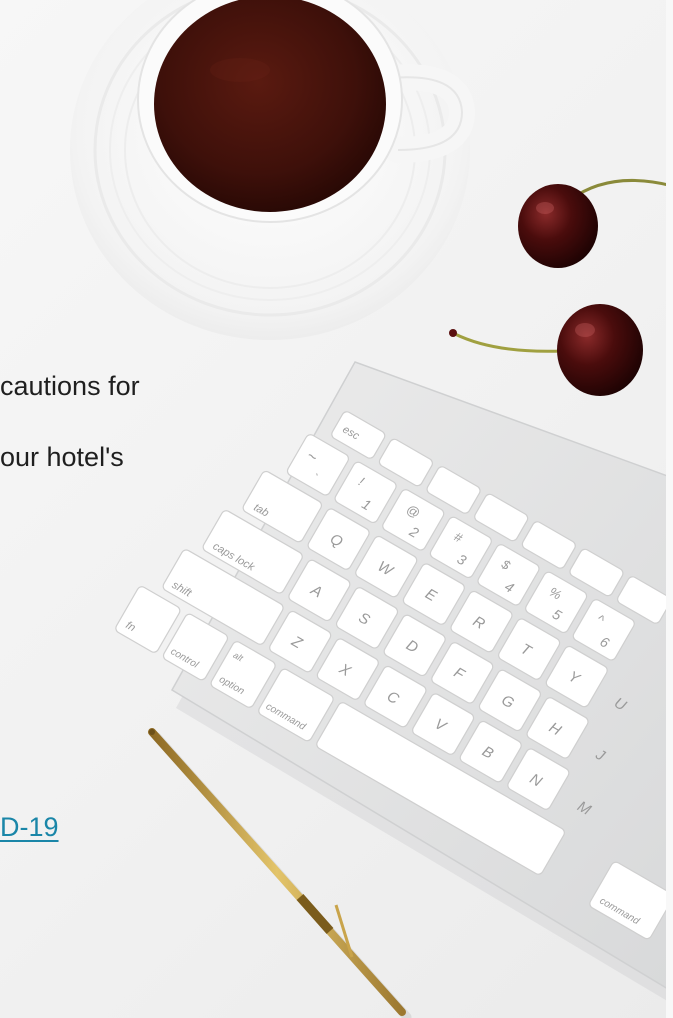 This screenshot has height=1018, width=673. What do you see at coordinates (29, 827) in the screenshot?
I see `covid-19-link: D-19` at bounding box center [29, 827].